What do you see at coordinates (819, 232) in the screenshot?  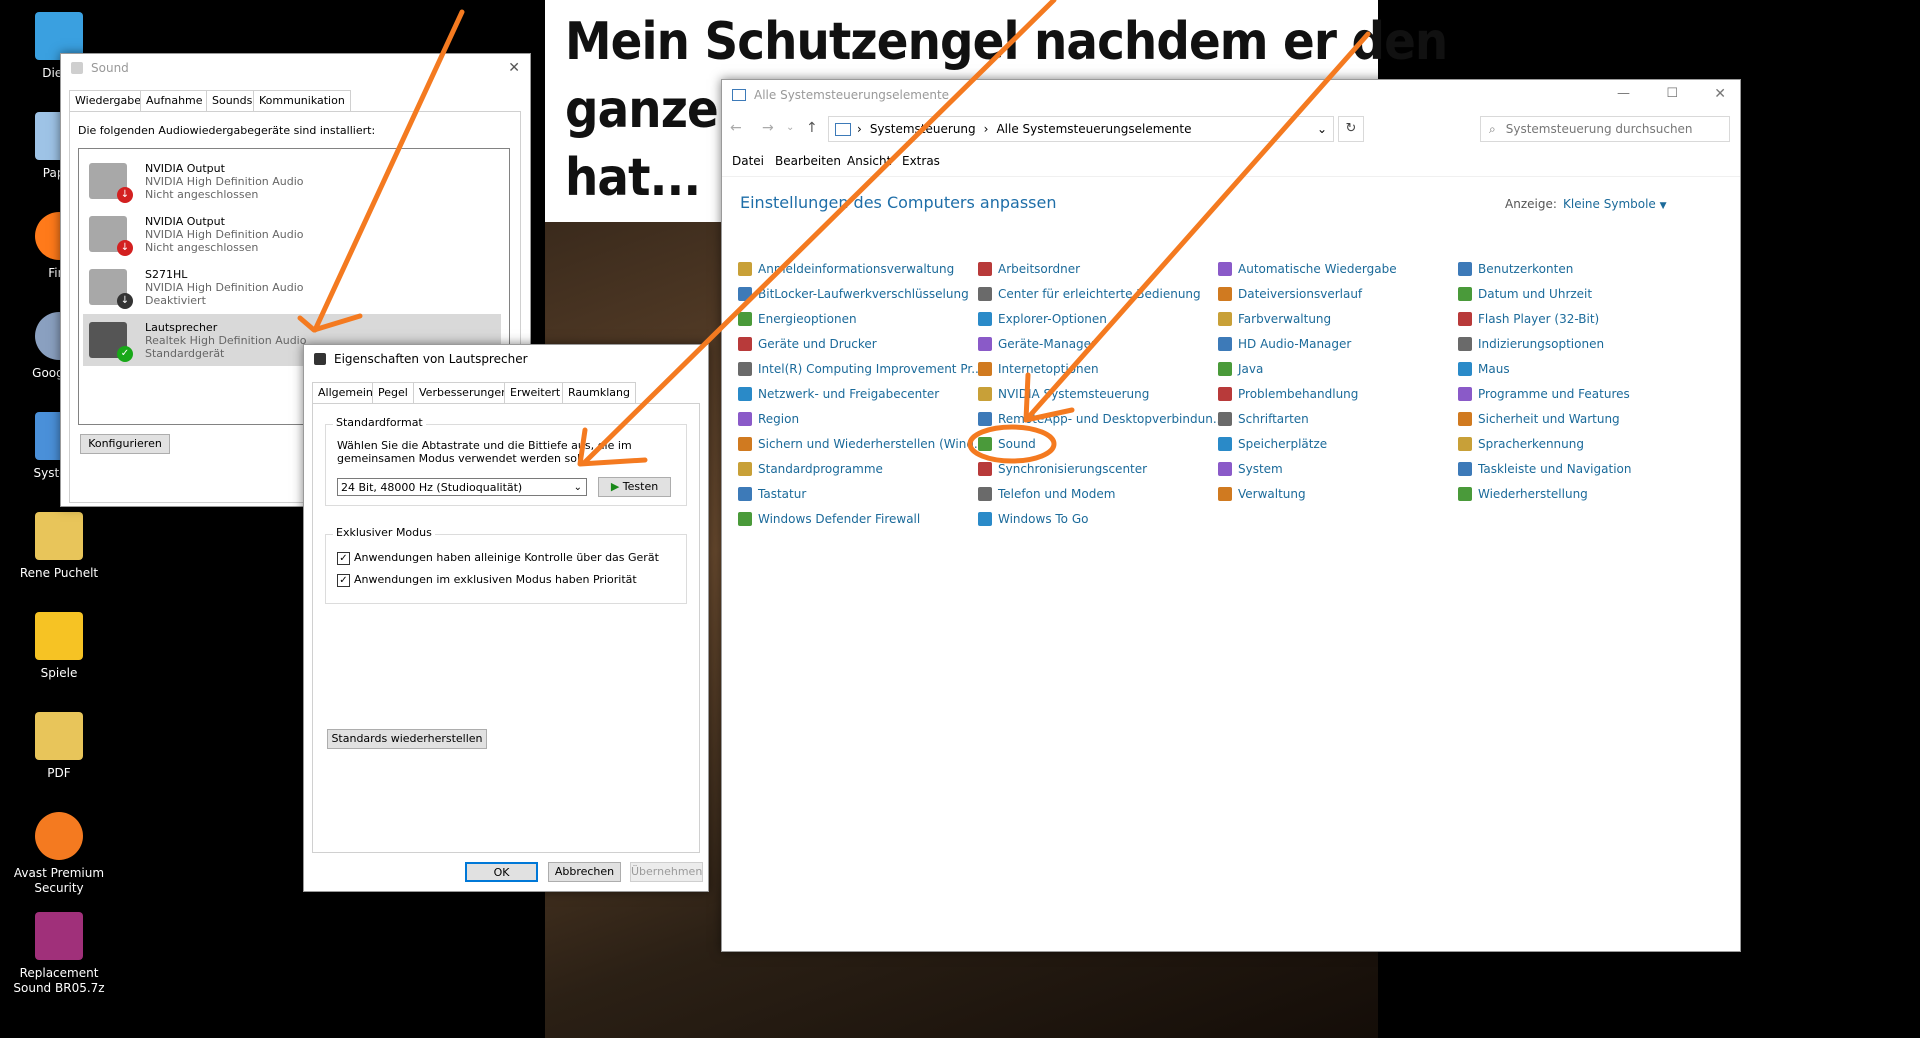 I see `annotation-arrow-to-format` at bounding box center [819, 232].